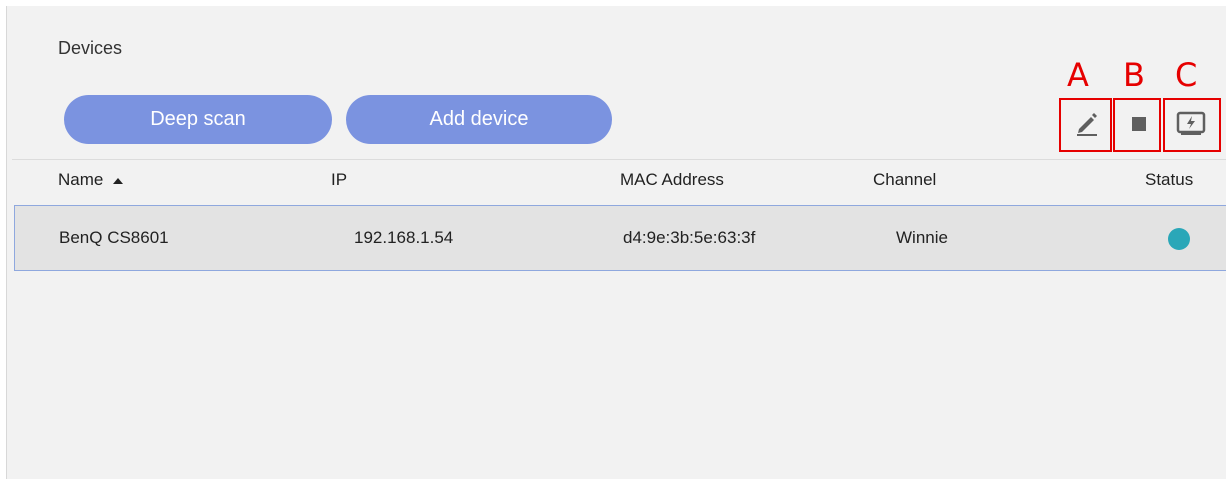 Image resolution: width=1226 pixels, height=479 pixels. What do you see at coordinates (1169, 180) in the screenshot?
I see `column-header-status: Status` at bounding box center [1169, 180].